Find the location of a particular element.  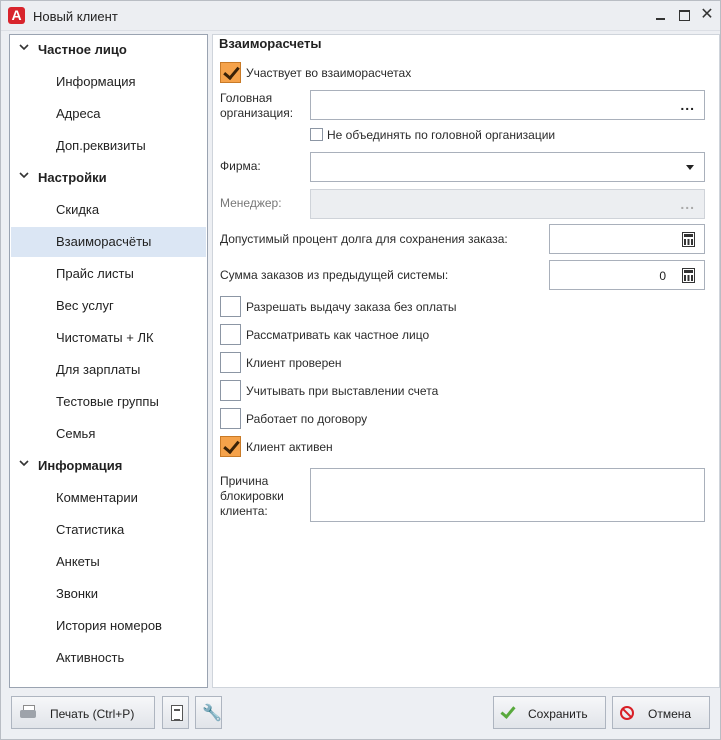

cancel-icon is located at coordinates (627, 713).